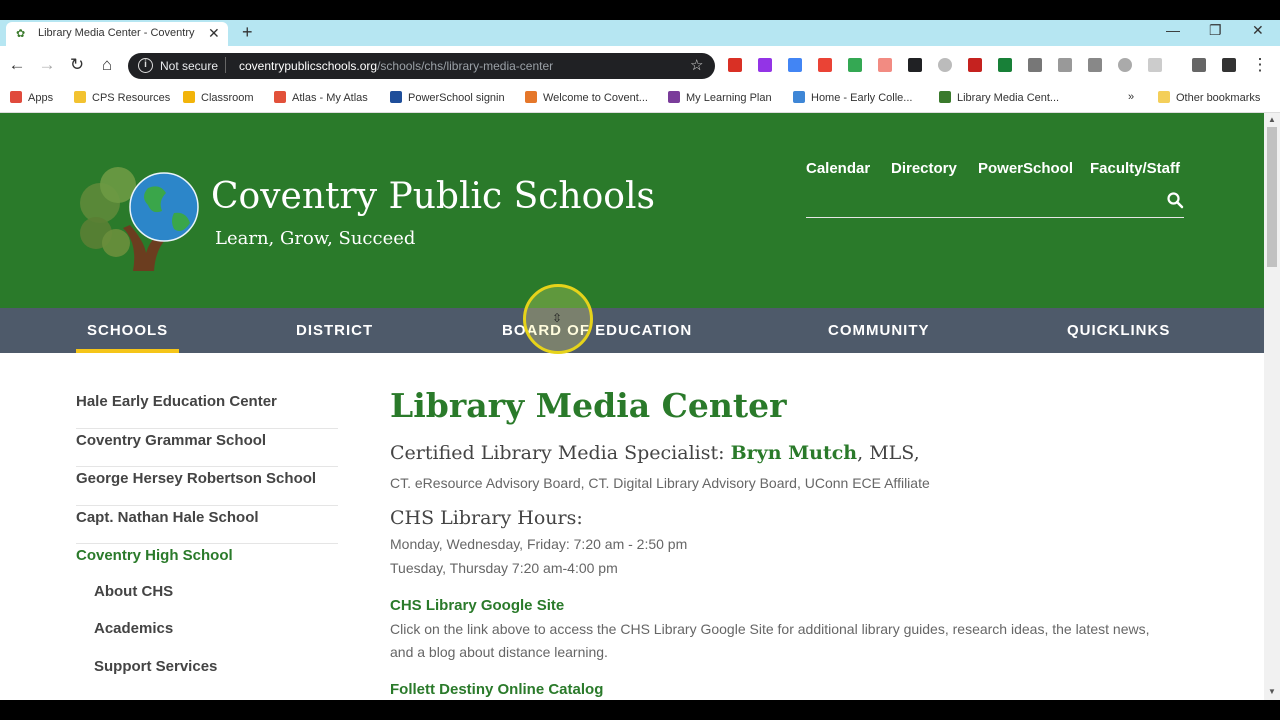  I want to click on screen-bottom-border, so click(640, 710).